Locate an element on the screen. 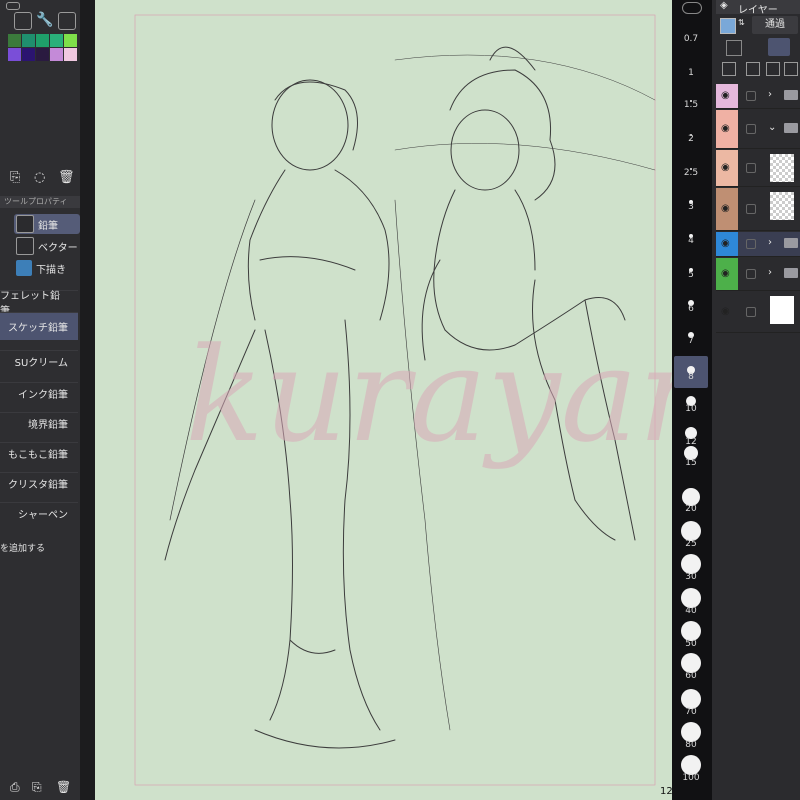  brush-size-option: 30 is located at coordinates (691, 577).